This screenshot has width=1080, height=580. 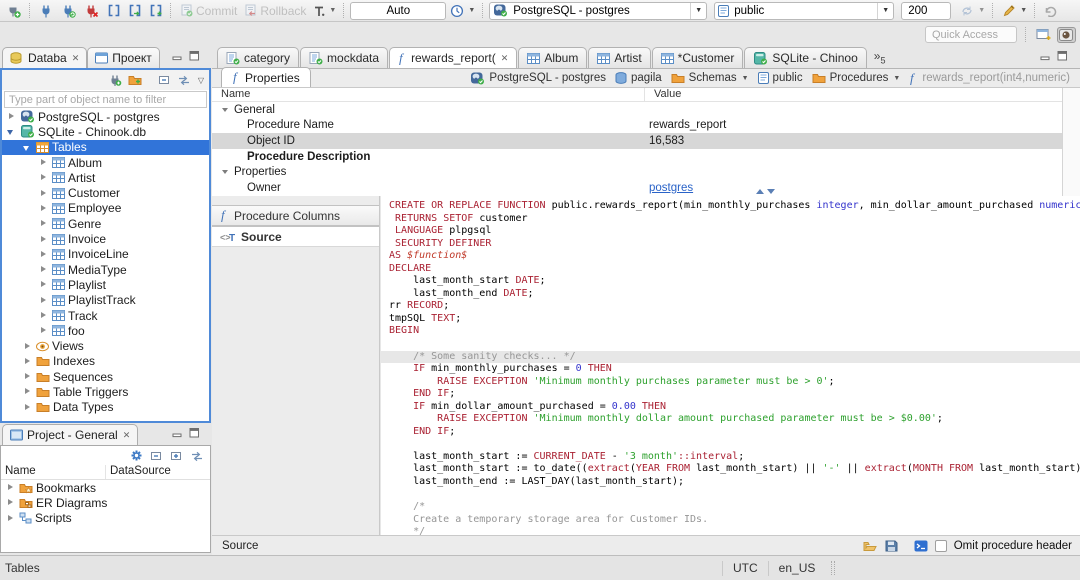 What do you see at coordinates (598, 10) in the screenshot?
I see `connection-combo: PostgreSQL - postgres ▼` at bounding box center [598, 10].